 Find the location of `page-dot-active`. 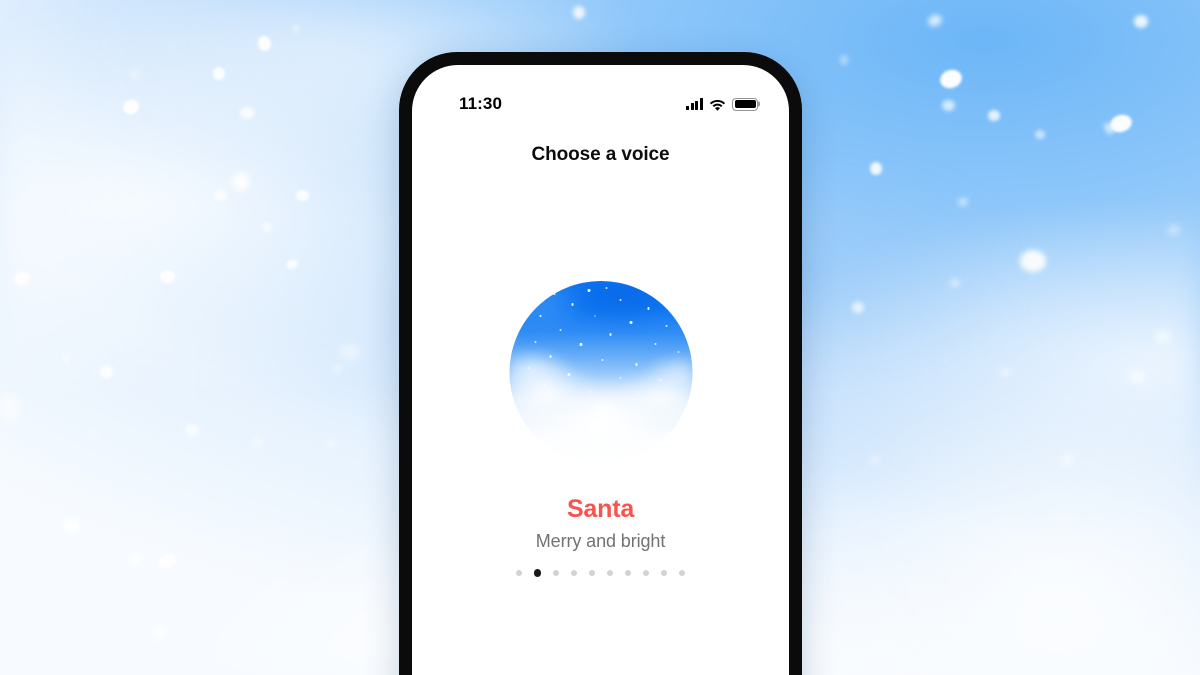

page-dot-active is located at coordinates (537, 573).